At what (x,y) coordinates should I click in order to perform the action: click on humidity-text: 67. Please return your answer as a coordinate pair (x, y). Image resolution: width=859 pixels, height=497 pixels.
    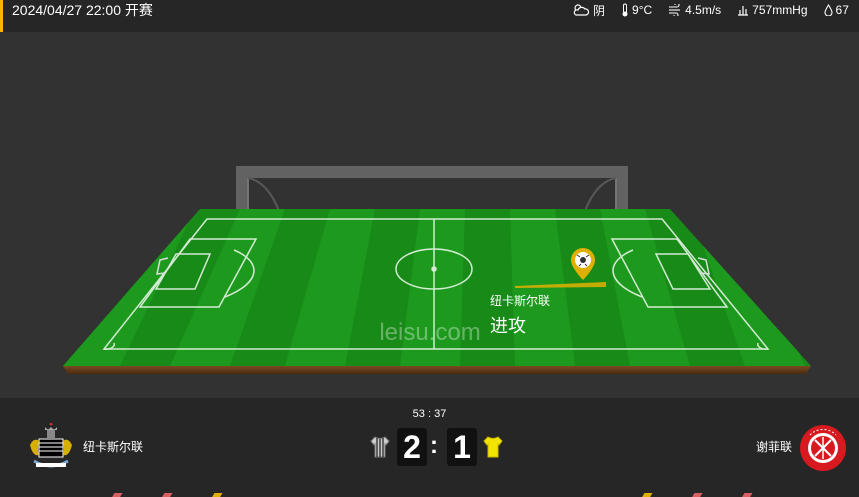
    Looking at the image, I should click on (842, 10).